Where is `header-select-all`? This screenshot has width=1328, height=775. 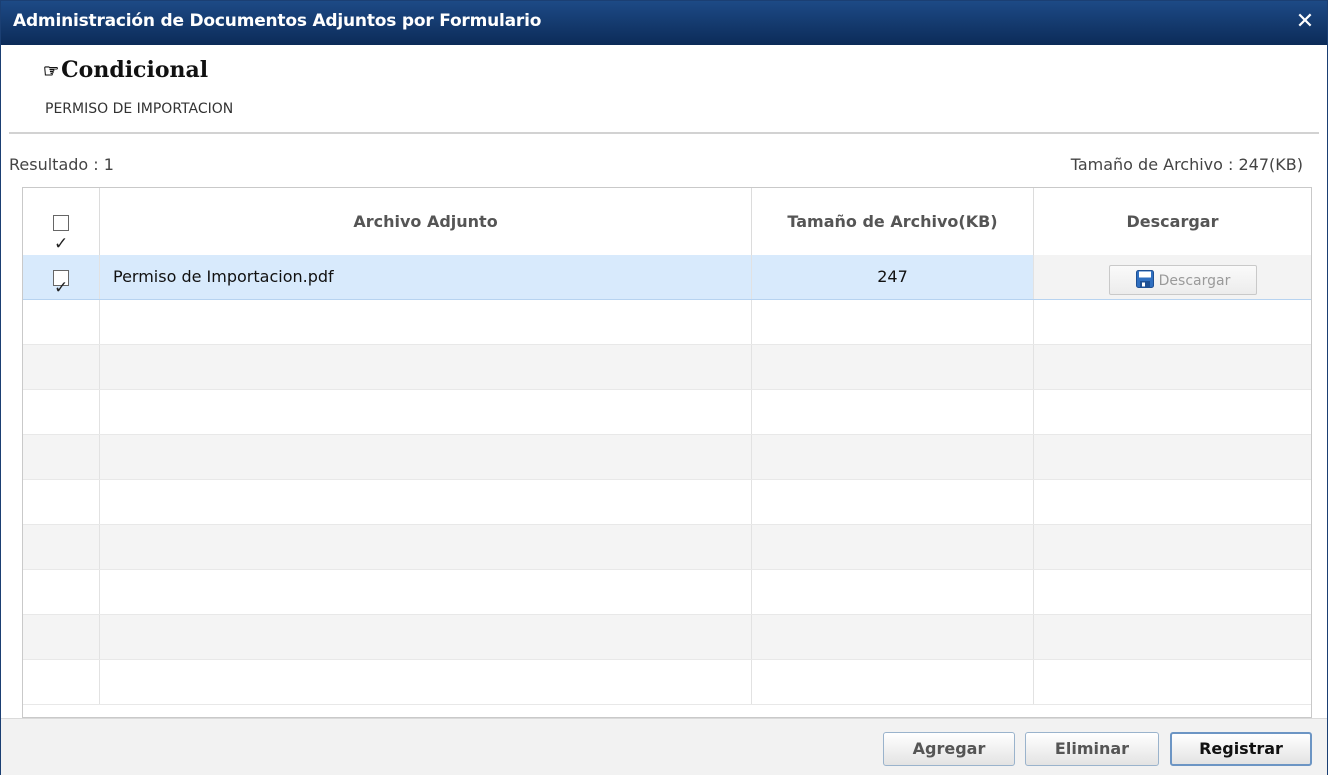
header-select-all is located at coordinates (61, 233).